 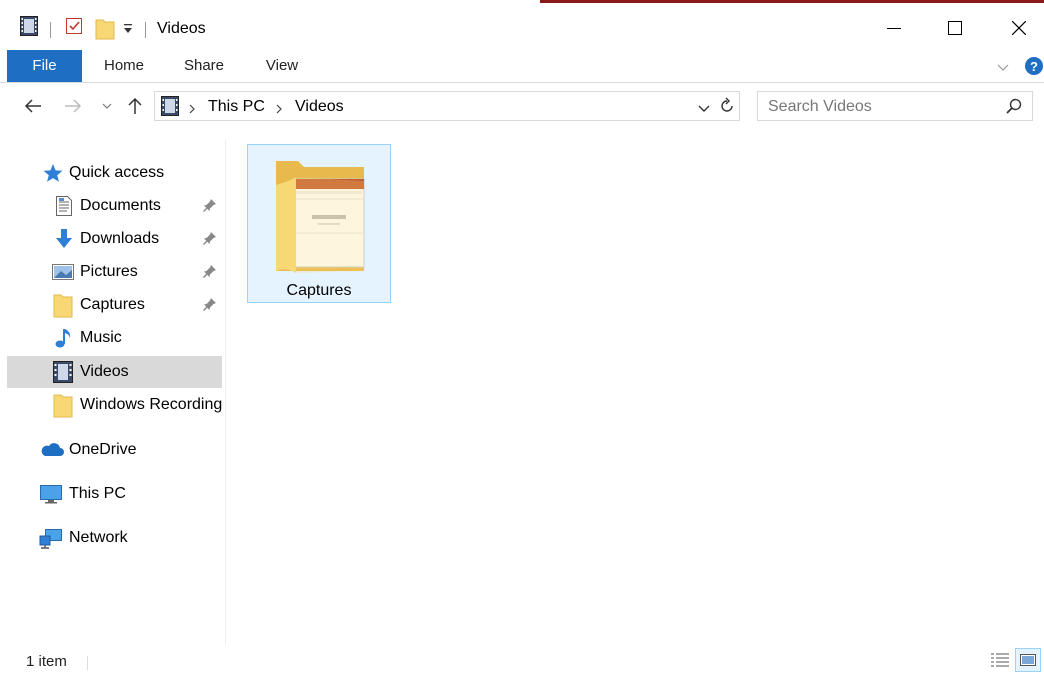 I want to click on nav-item-captures: Captures, so click(x=114, y=305).